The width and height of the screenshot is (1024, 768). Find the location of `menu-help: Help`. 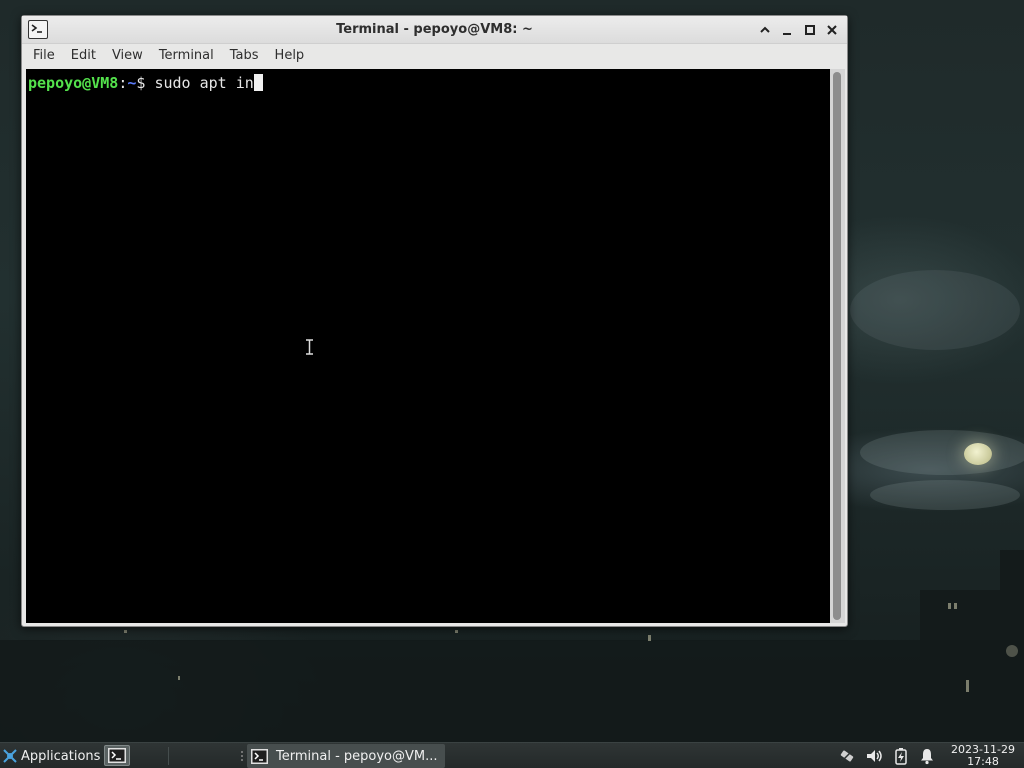

menu-help: Help is located at coordinates (290, 56).